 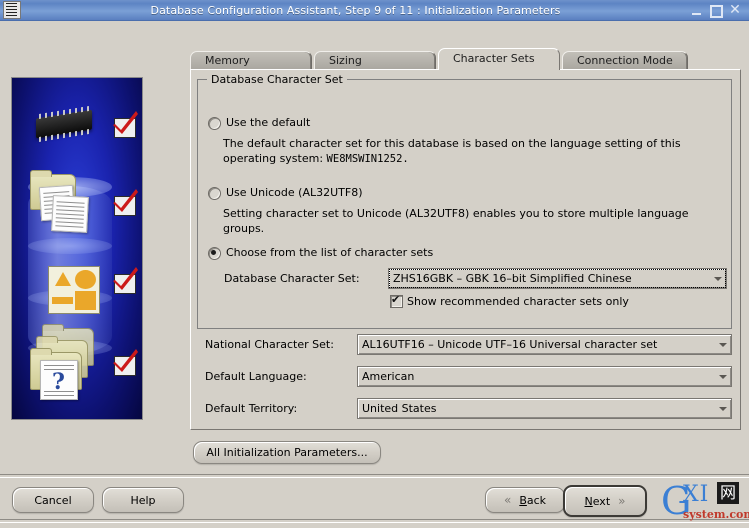 I want to click on cylinder-band, so click(x=70, y=246).